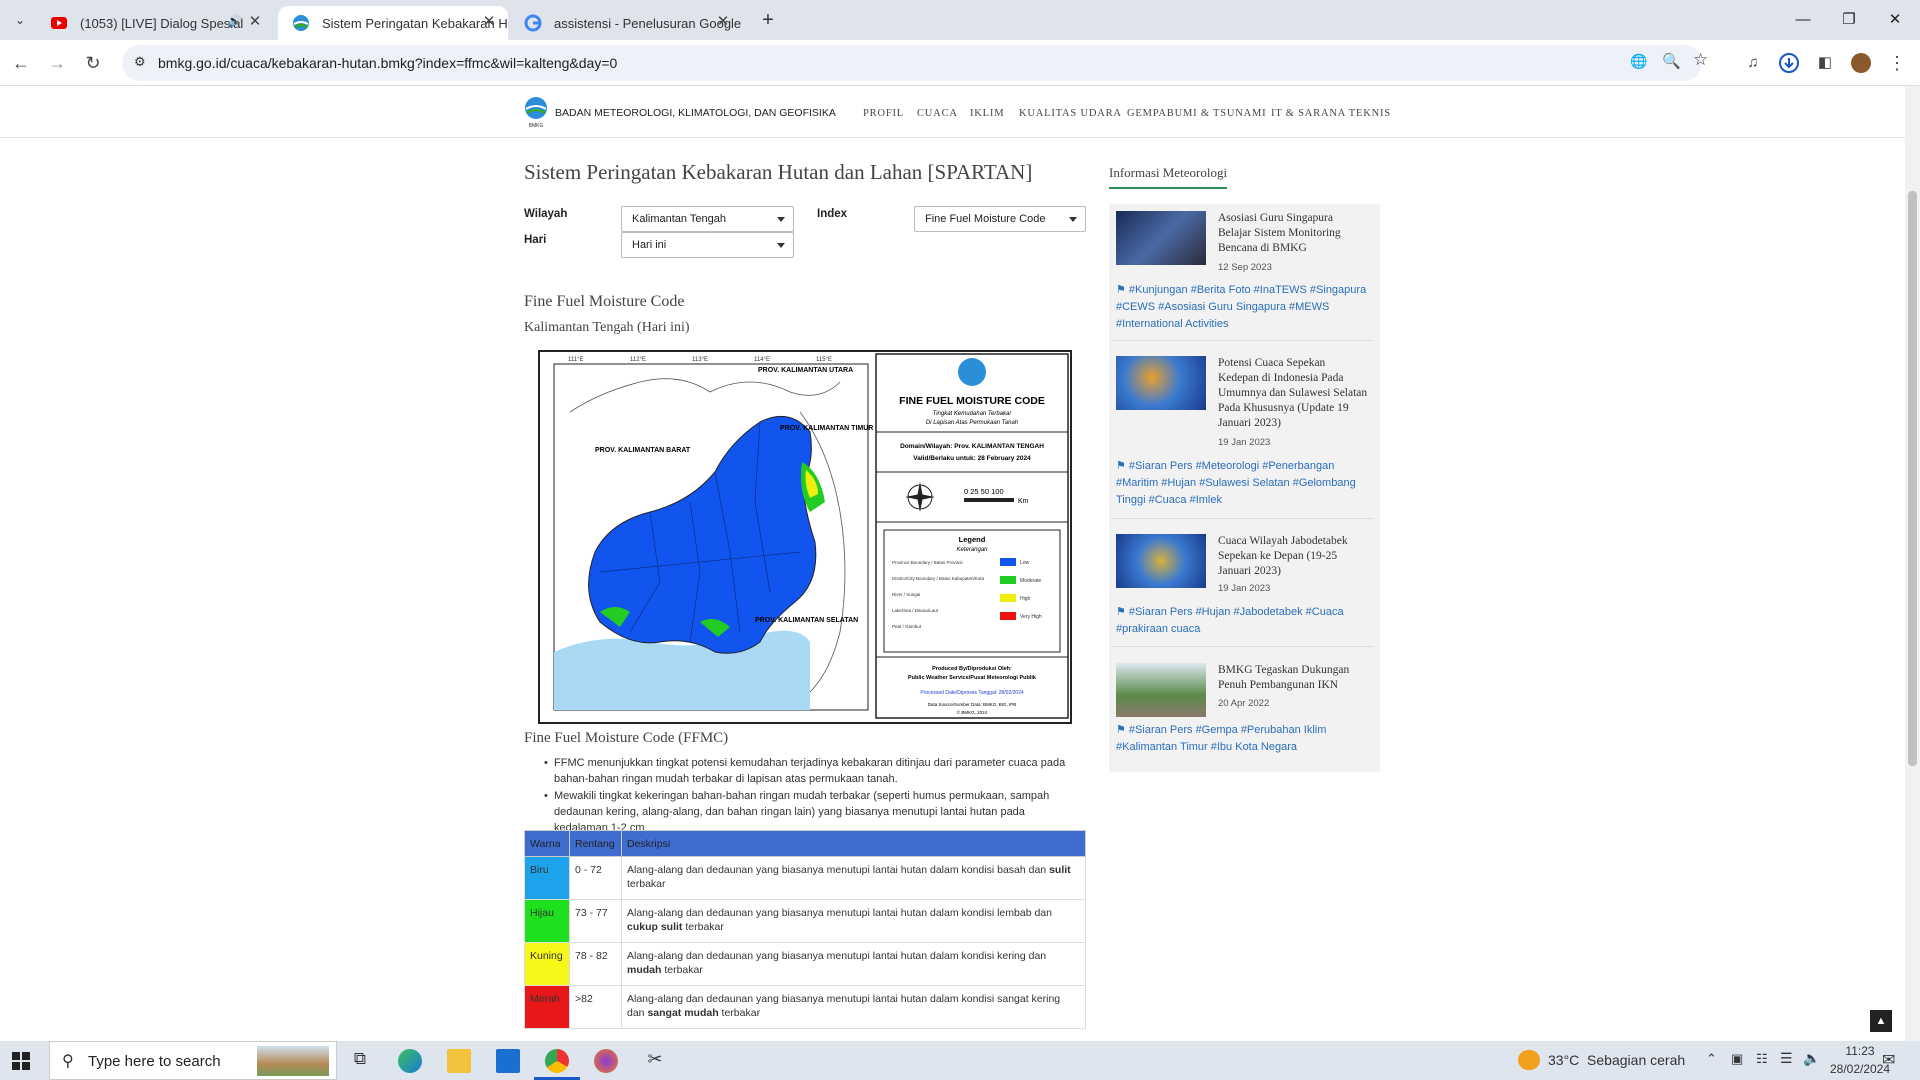 The height and width of the screenshot is (1080, 1920). Describe the element at coordinates (1849, 20) in the screenshot. I see `restore-button: ❐` at that location.